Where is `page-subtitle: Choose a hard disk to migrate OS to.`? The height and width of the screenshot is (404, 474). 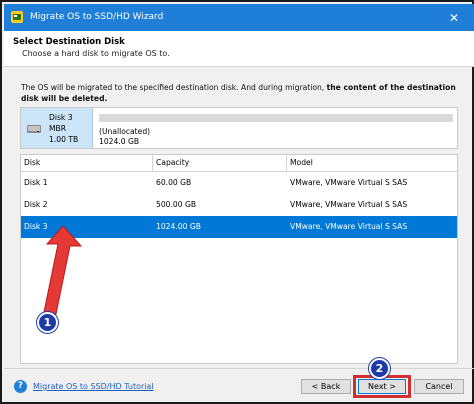 page-subtitle: Choose a hard disk to migrate OS to. is located at coordinates (96, 53).